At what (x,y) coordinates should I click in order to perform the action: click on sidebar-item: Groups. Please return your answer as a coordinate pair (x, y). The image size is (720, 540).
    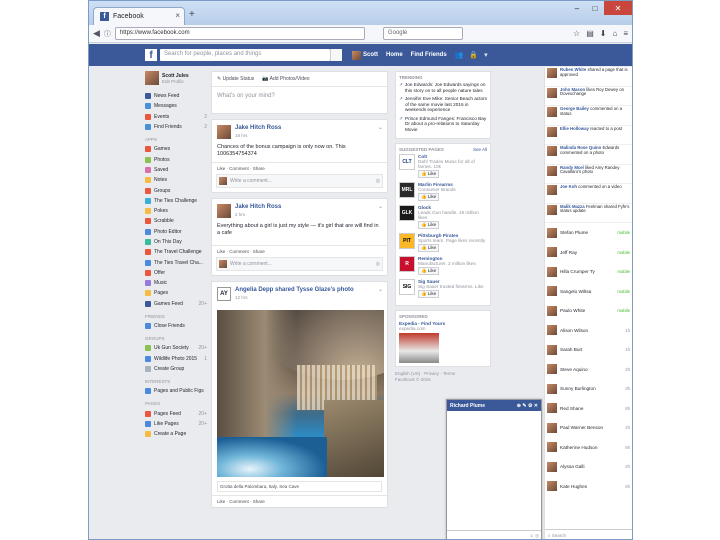
    Looking at the image, I should click on (176, 190).